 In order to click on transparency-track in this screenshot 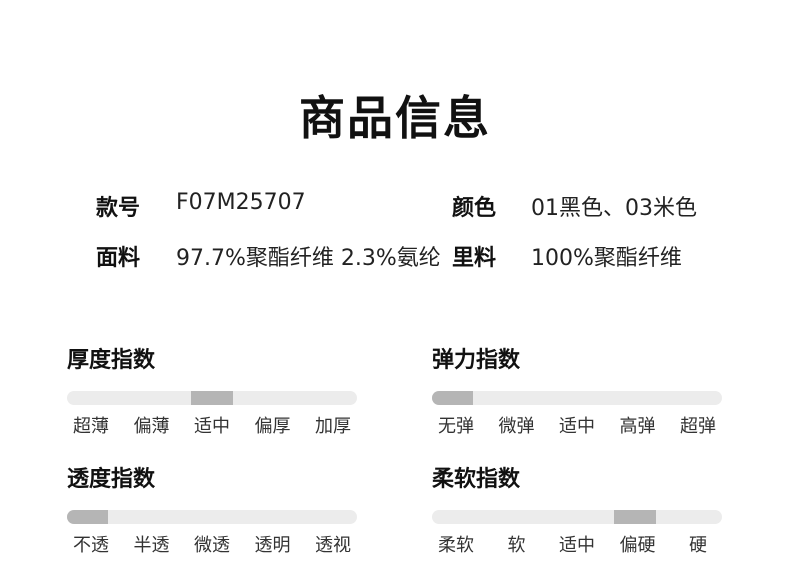, I will do `click(212, 517)`.